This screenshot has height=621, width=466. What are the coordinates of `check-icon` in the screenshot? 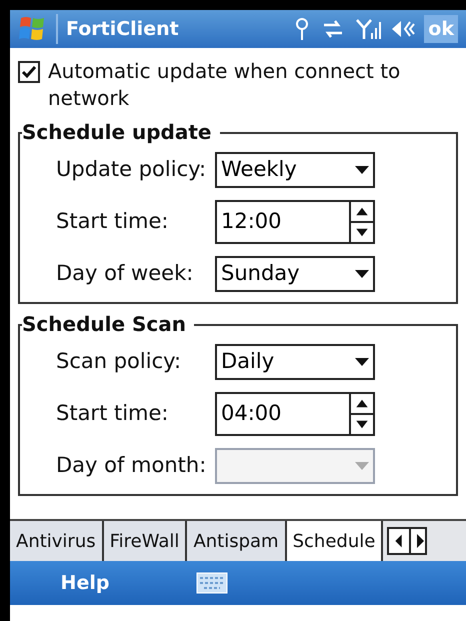 It's located at (29, 72).